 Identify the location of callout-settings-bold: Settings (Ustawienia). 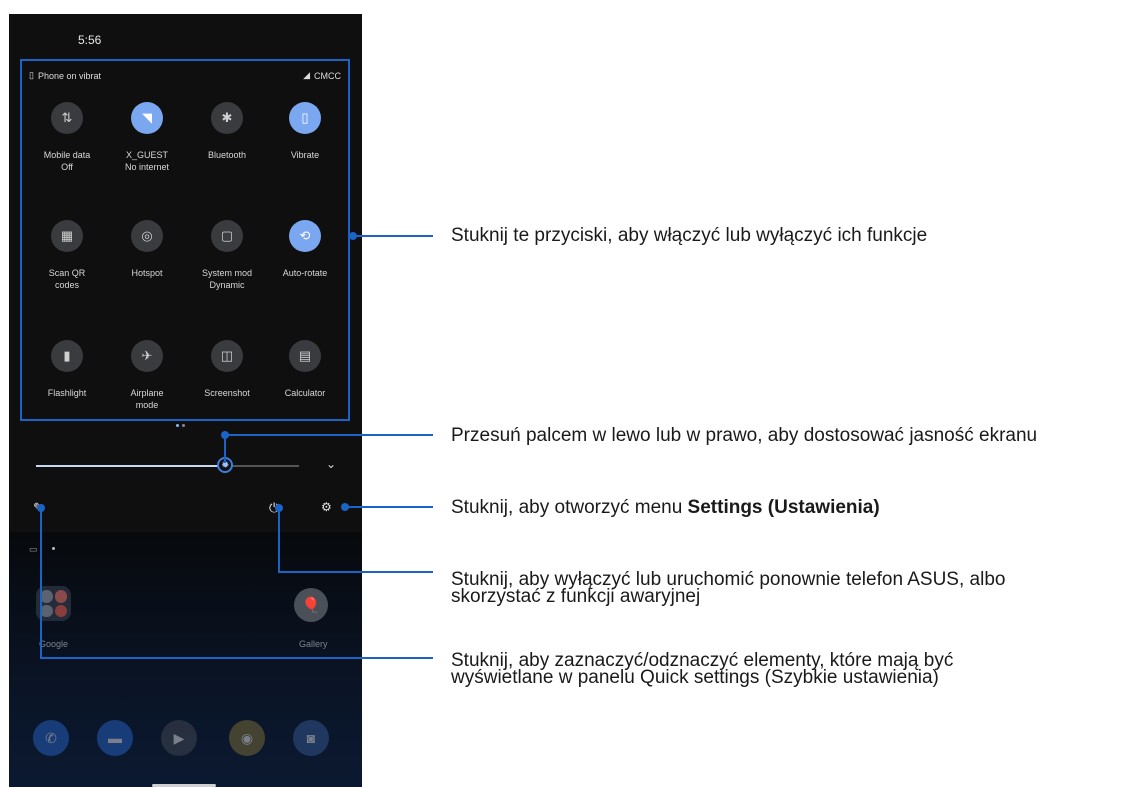
(783, 507).